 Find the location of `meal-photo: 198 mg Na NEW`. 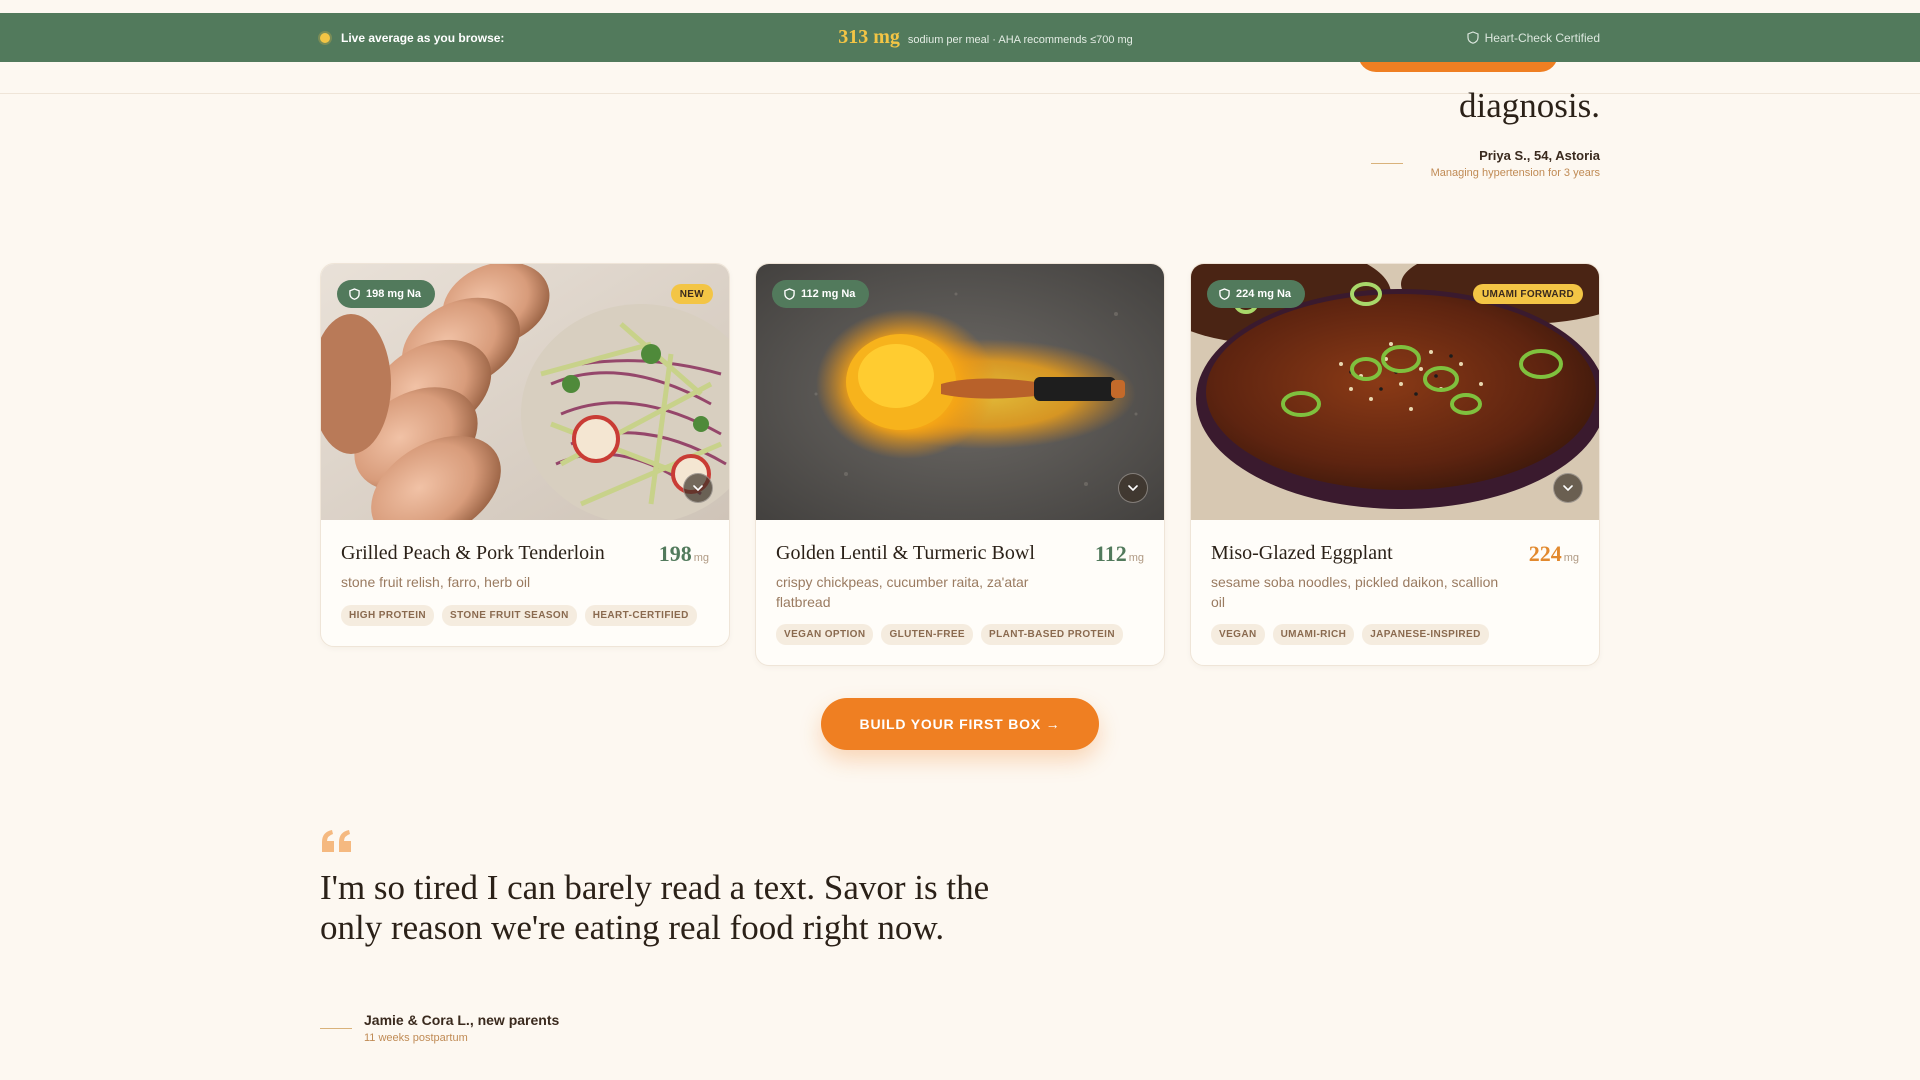

meal-photo: 198 mg Na NEW is located at coordinates (525, 392).